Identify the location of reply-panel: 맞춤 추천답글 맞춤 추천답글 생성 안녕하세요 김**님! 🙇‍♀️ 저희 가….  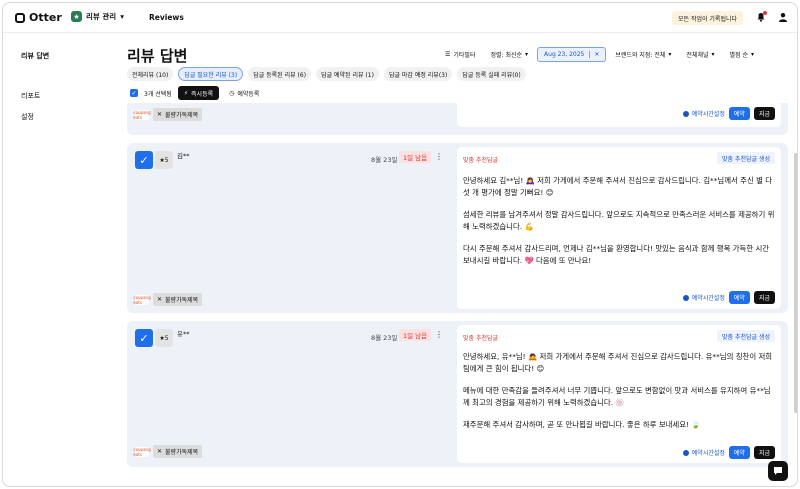
(619, 228).